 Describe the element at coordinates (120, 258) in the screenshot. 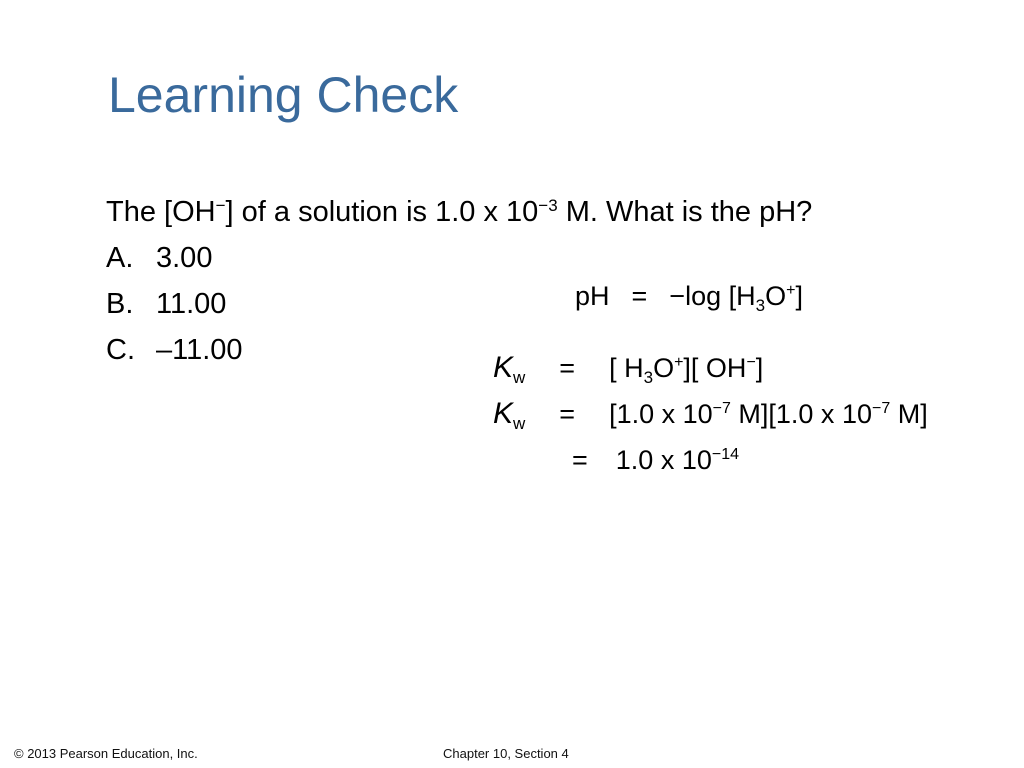

I see `option-label: A.` at that location.